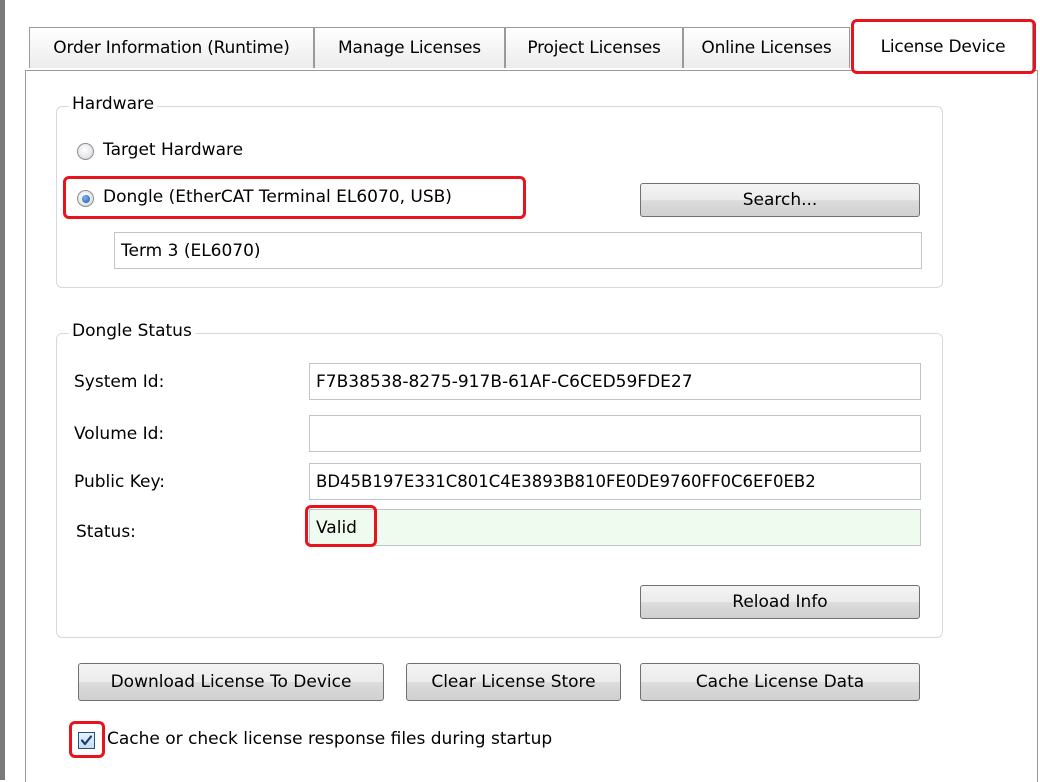 The image size is (1040, 782). Describe the element at coordinates (2, 390) in the screenshot. I see `window-left-border` at that location.